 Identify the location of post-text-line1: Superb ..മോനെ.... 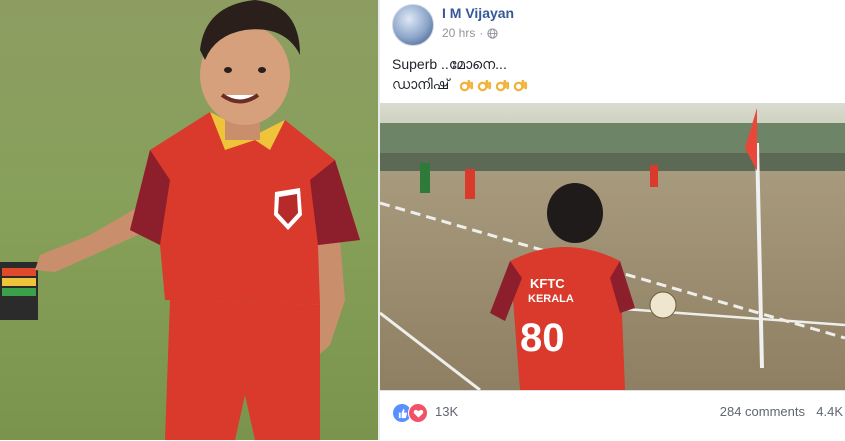
(449, 64).